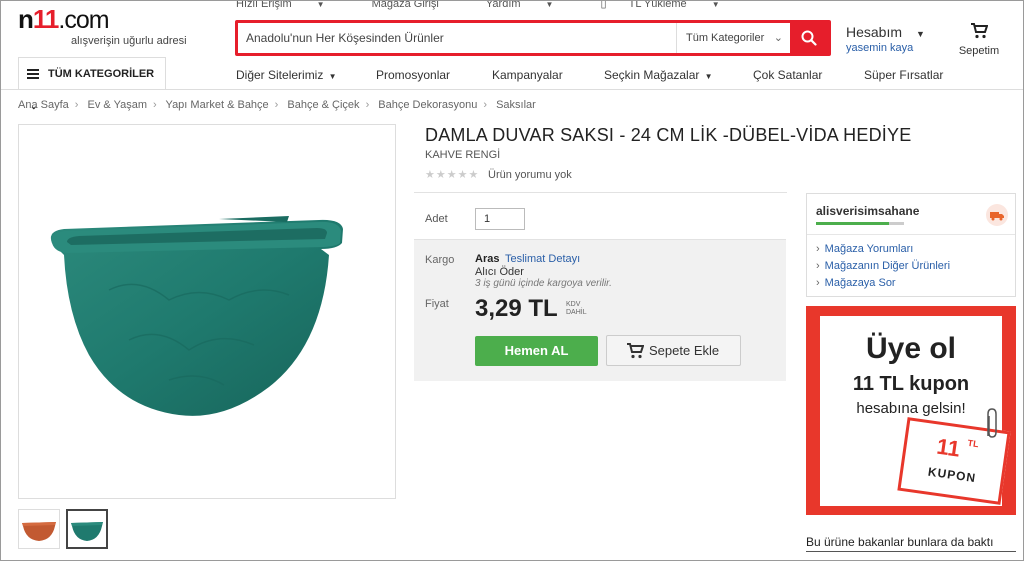 Image resolution: width=1024 pixels, height=561 pixels. What do you see at coordinates (440, 260) in the screenshot?
I see `cargo-label: Kargo` at bounding box center [440, 260].